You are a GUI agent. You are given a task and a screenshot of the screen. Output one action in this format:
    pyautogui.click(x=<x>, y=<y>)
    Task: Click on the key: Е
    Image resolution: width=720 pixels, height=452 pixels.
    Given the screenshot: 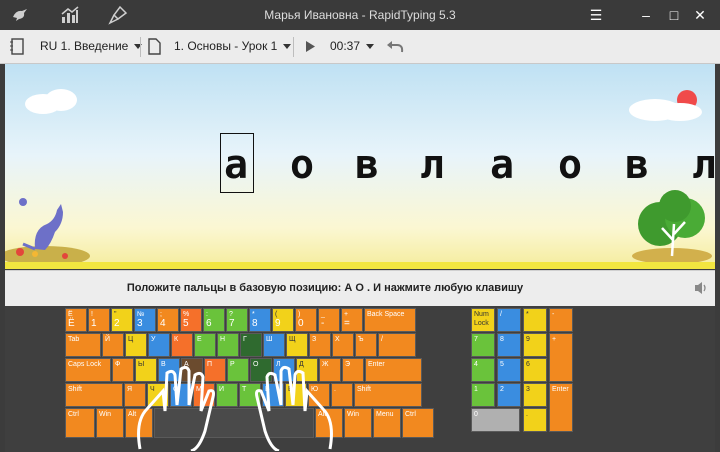 What is the action you would take?
    pyautogui.click(x=205, y=345)
    